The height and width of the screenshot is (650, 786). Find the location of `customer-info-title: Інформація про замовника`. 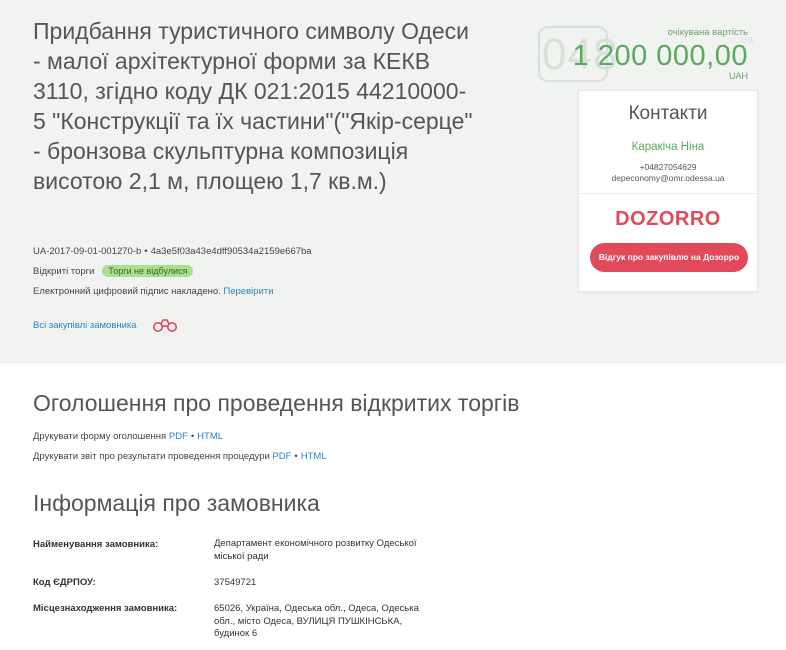

customer-info-title: Інформація про замовника is located at coordinates (176, 503).